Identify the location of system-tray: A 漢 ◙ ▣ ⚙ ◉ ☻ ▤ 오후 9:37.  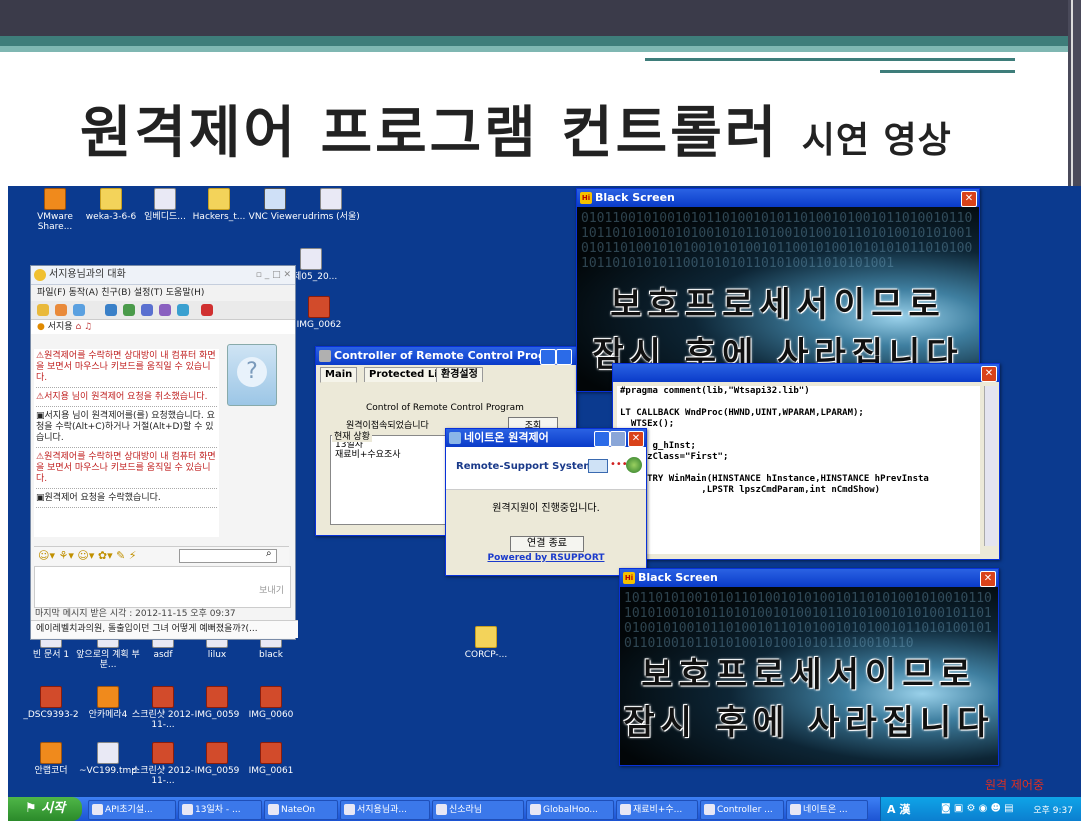
(980, 809).